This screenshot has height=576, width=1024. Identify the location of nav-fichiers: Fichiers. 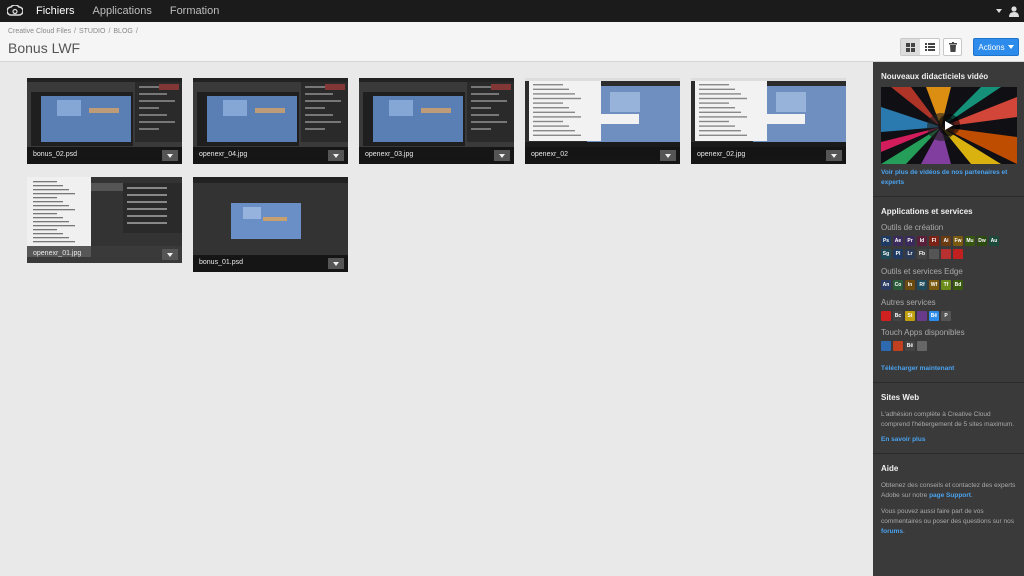
(55, 11).